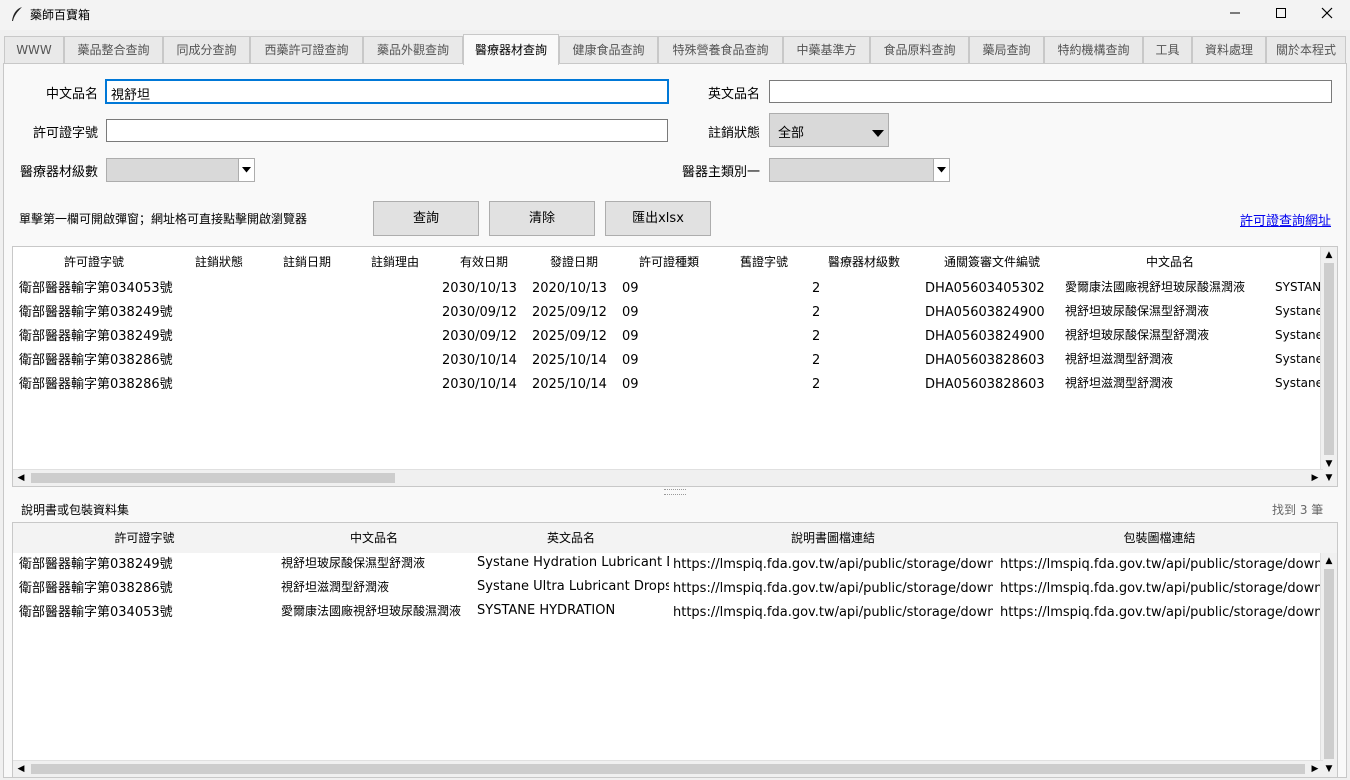  What do you see at coordinates (1159, 538) in the screenshot?
I see `column-header: 包裝圖檔連結` at bounding box center [1159, 538].